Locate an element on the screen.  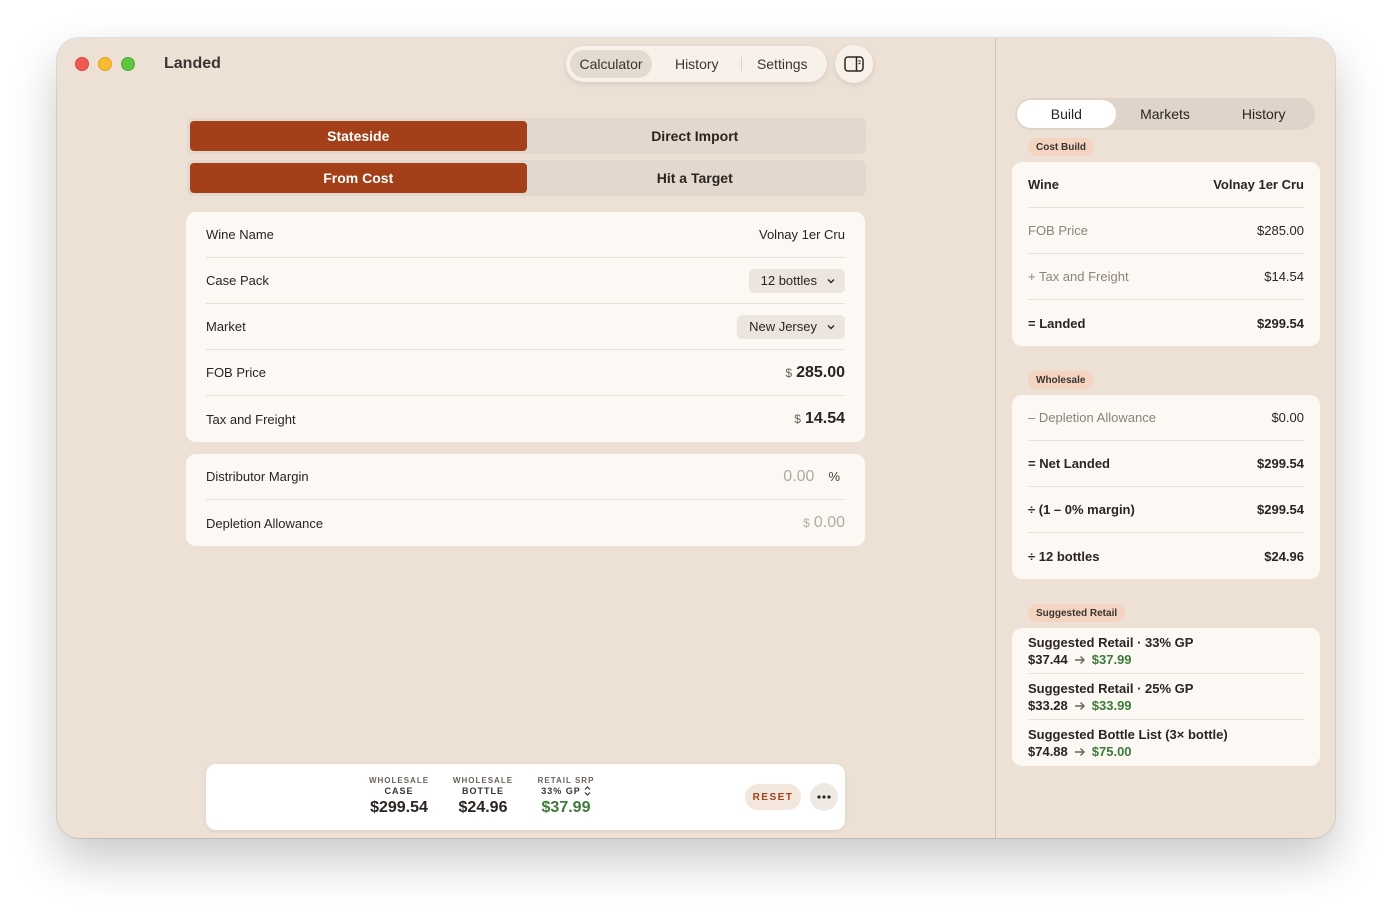
raw-price: $33.28 is located at coordinates (1048, 705).